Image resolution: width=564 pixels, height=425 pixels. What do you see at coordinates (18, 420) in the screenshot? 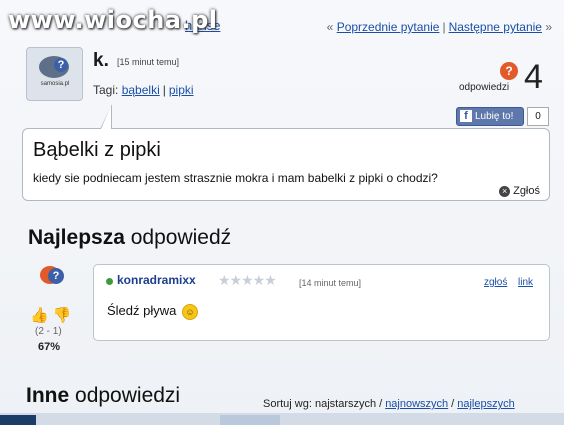
I see `start-button` at bounding box center [18, 420].